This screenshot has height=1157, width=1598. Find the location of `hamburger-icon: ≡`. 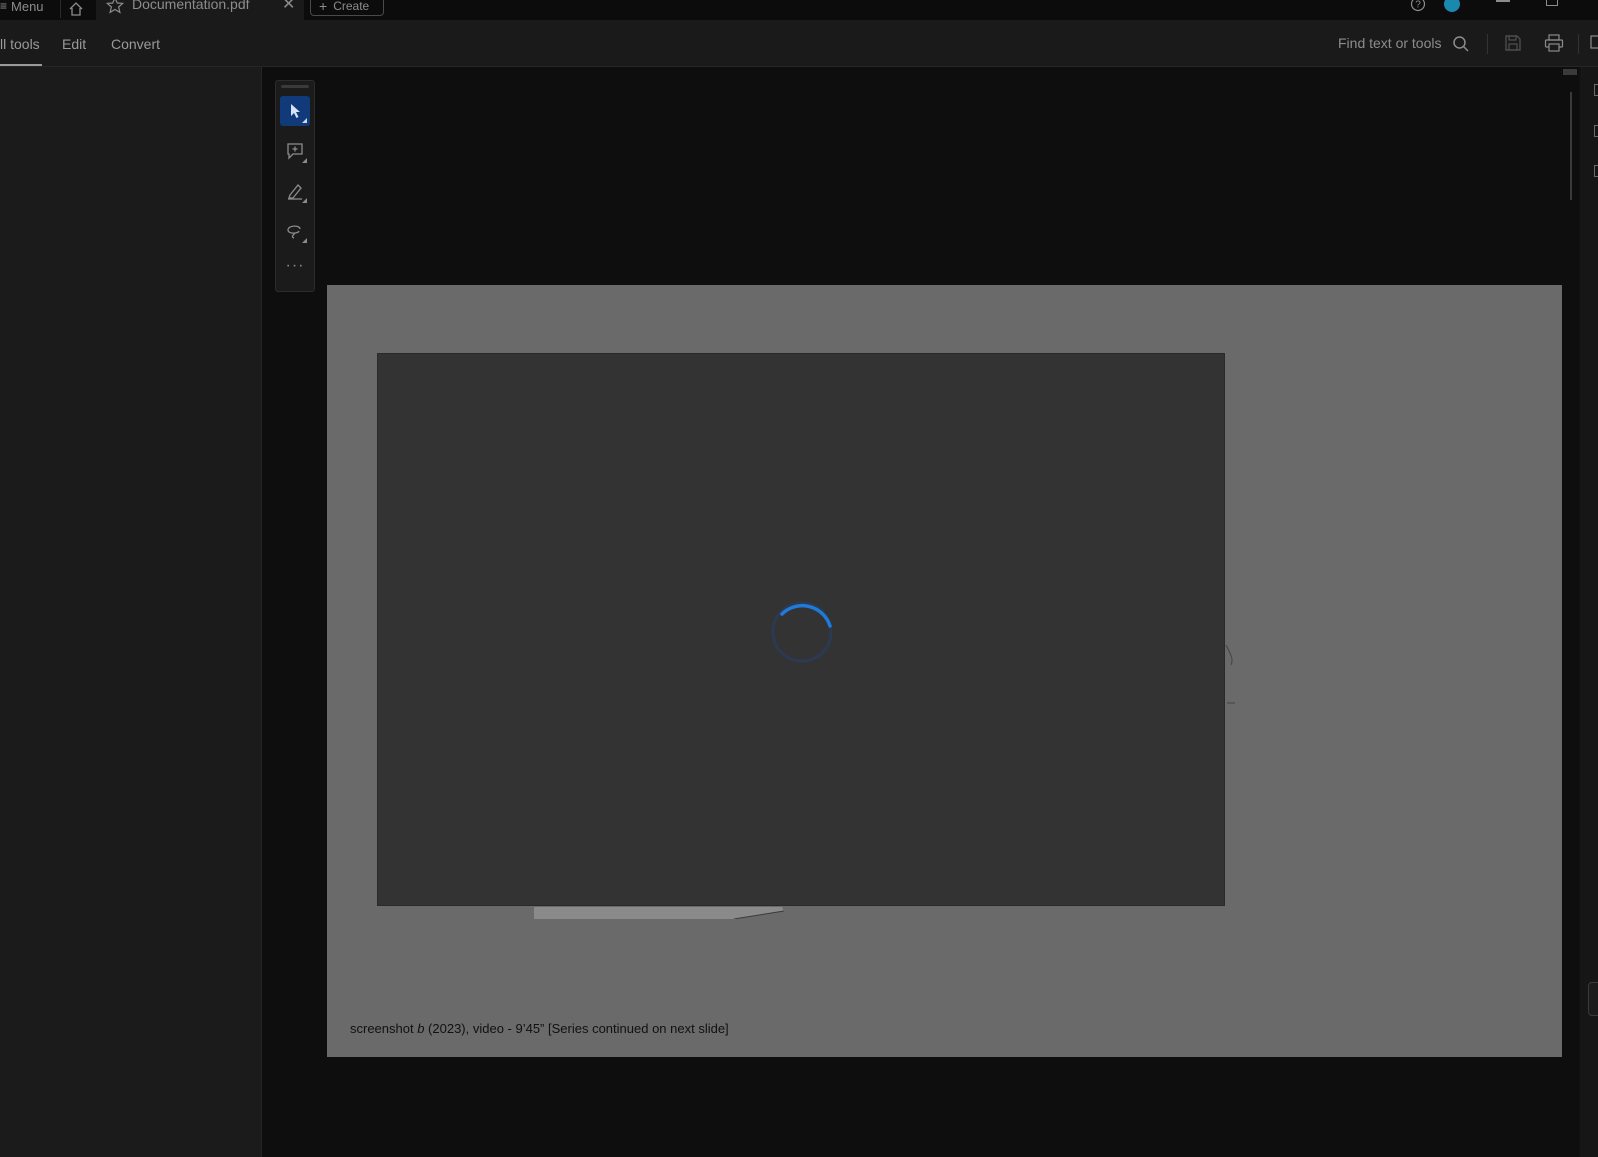

hamburger-icon: ≡ is located at coordinates (4, 6).